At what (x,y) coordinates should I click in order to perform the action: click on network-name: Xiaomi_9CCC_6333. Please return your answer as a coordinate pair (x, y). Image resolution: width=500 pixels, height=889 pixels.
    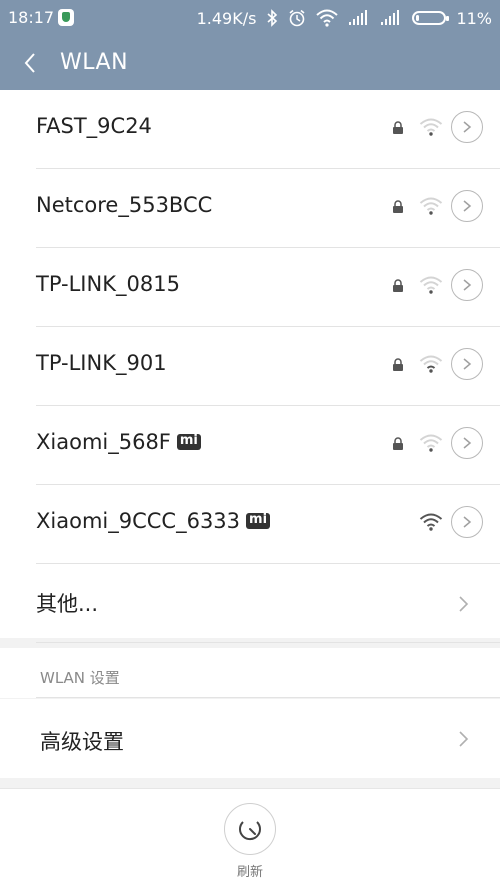
    Looking at the image, I should click on (153, 521).